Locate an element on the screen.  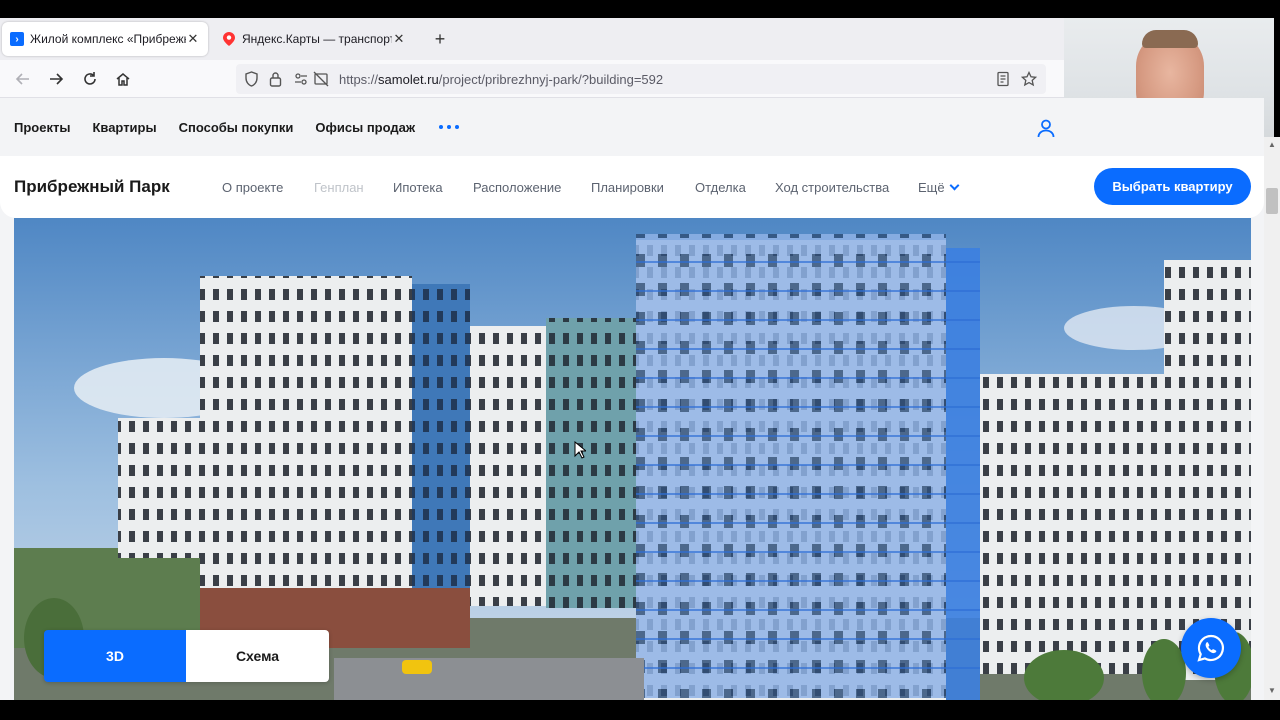
mouse-cursor-icon is located at coordinates (581, 452).